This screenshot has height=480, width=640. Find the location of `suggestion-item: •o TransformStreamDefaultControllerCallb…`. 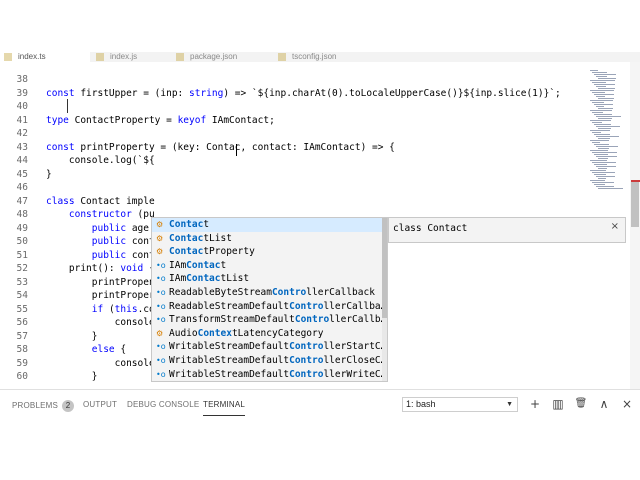

suggestion-item: •o TransformStreamDefaultControllerCallb… is located at coordinates (267, 320).